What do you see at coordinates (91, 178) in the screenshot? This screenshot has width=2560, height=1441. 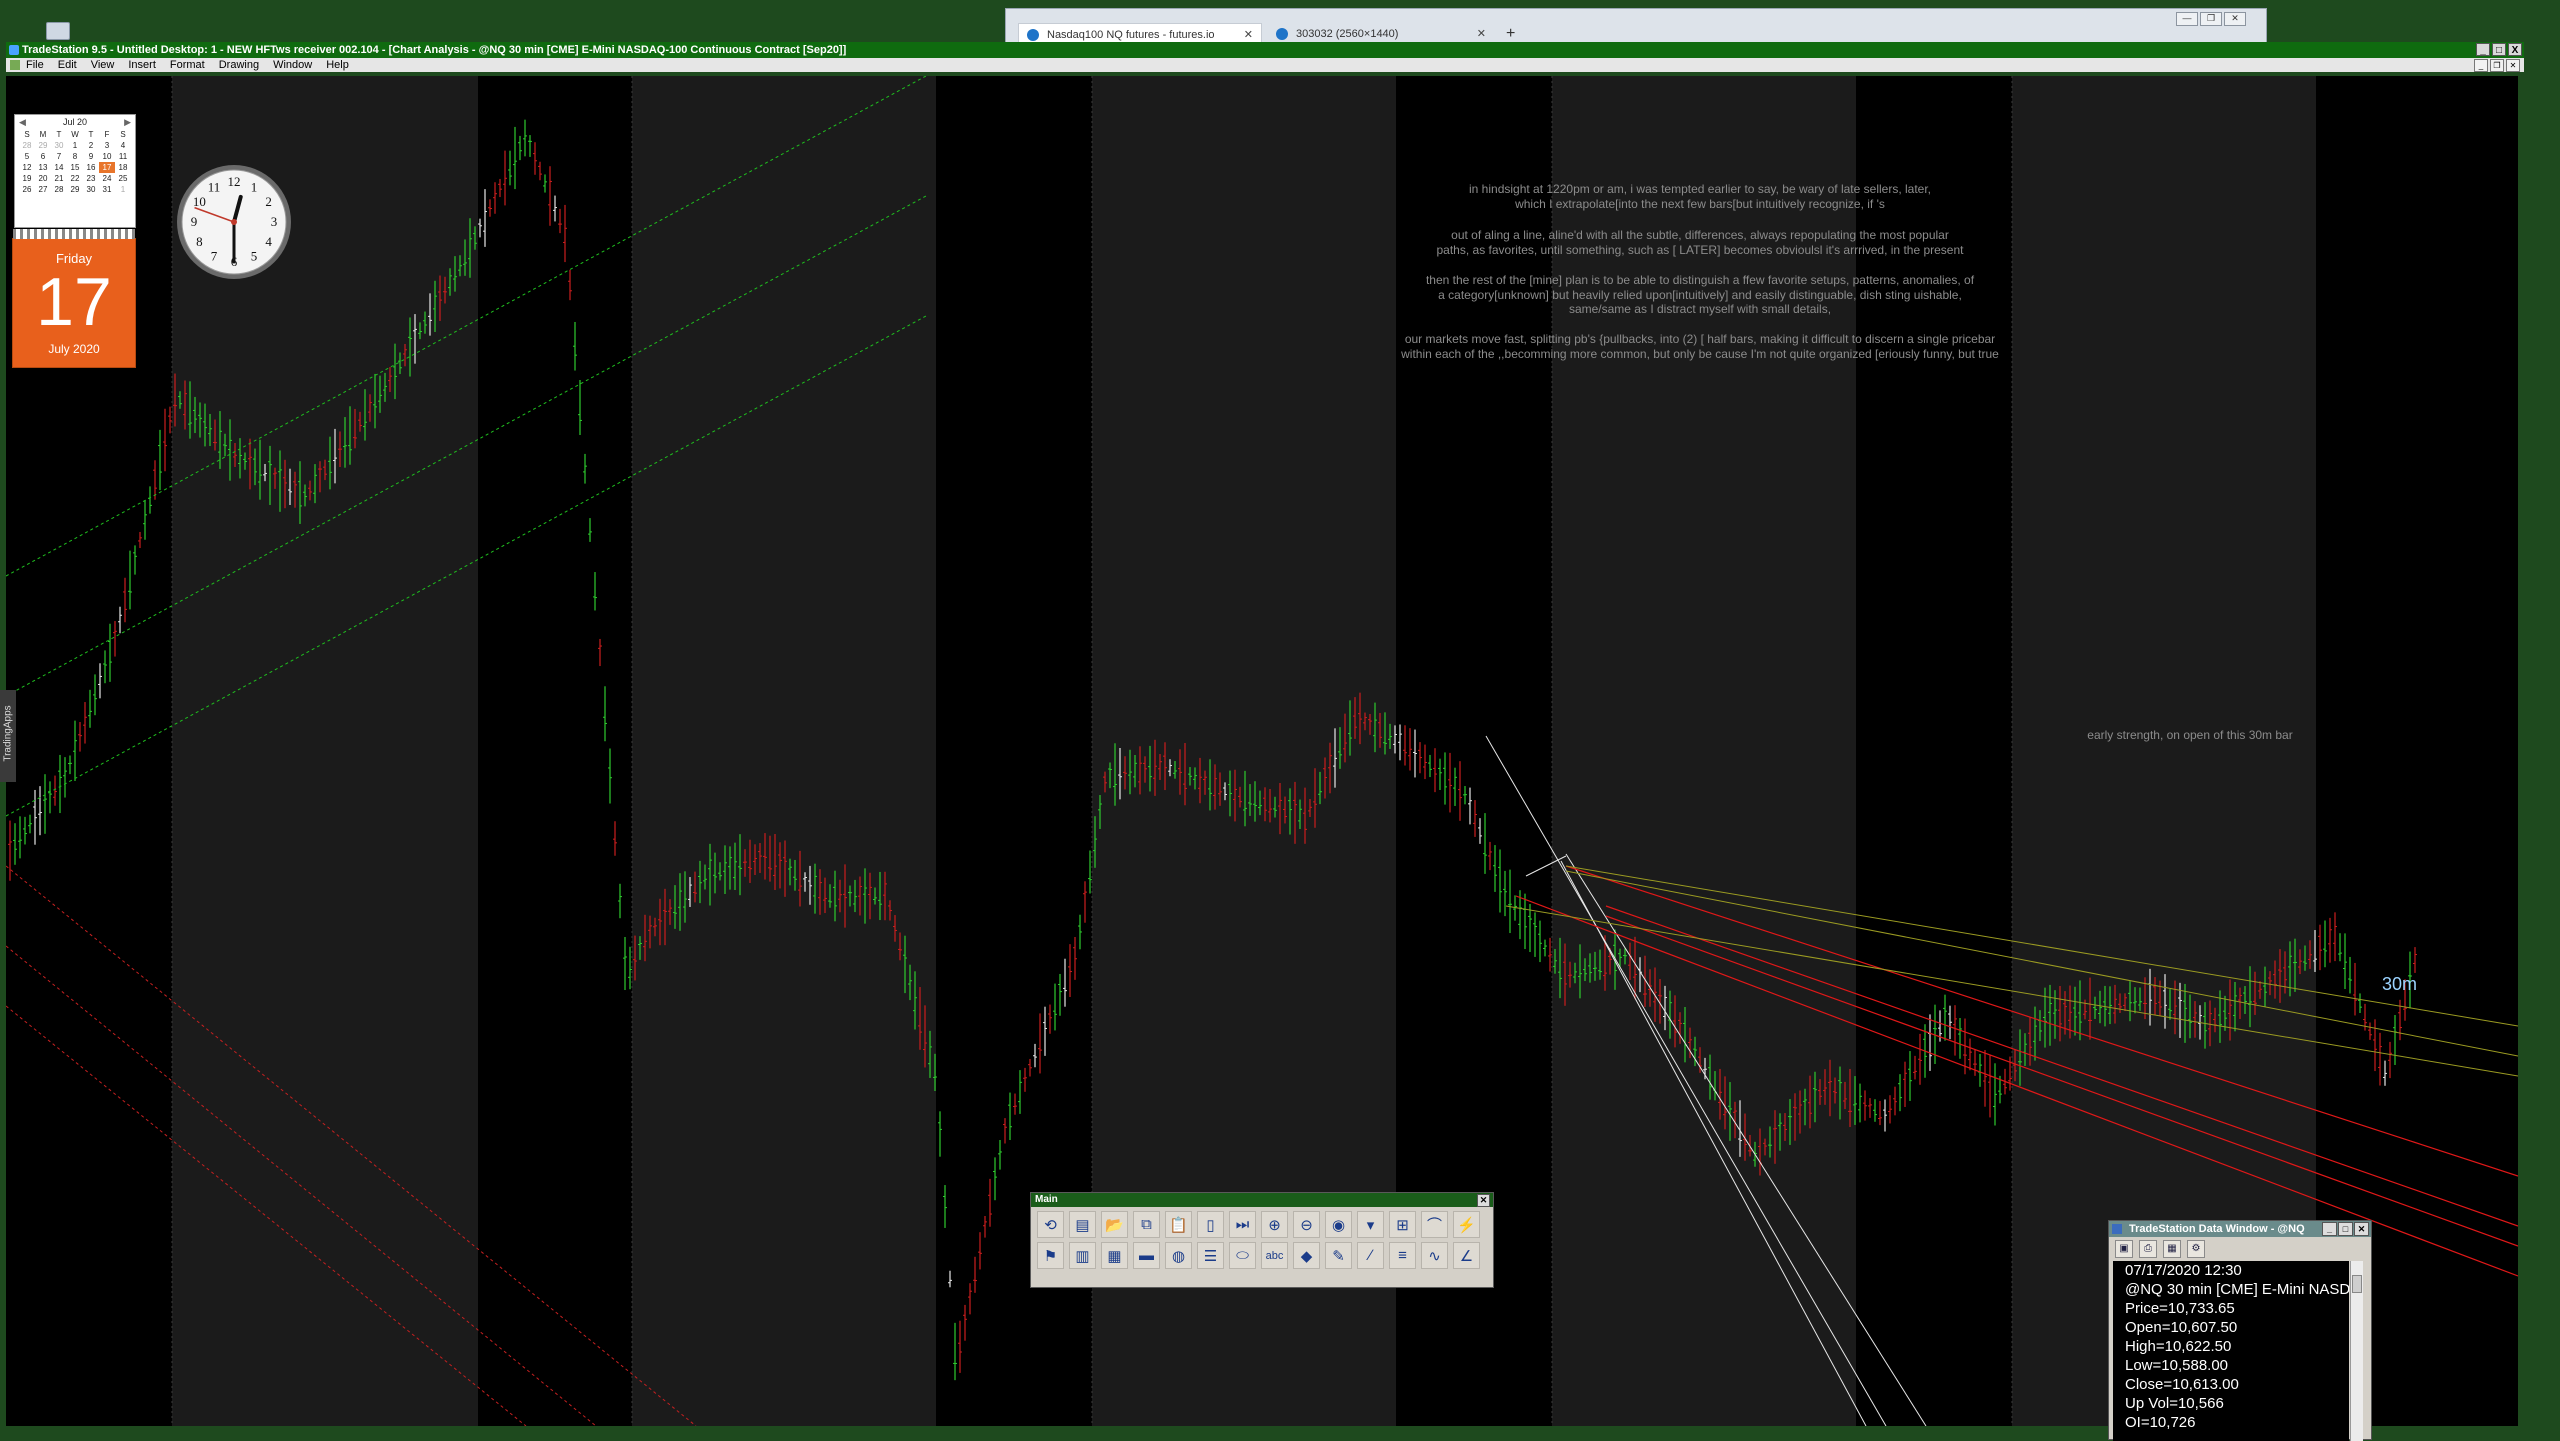 I see `calendar-day: 23` at bounding box center [91, 178].